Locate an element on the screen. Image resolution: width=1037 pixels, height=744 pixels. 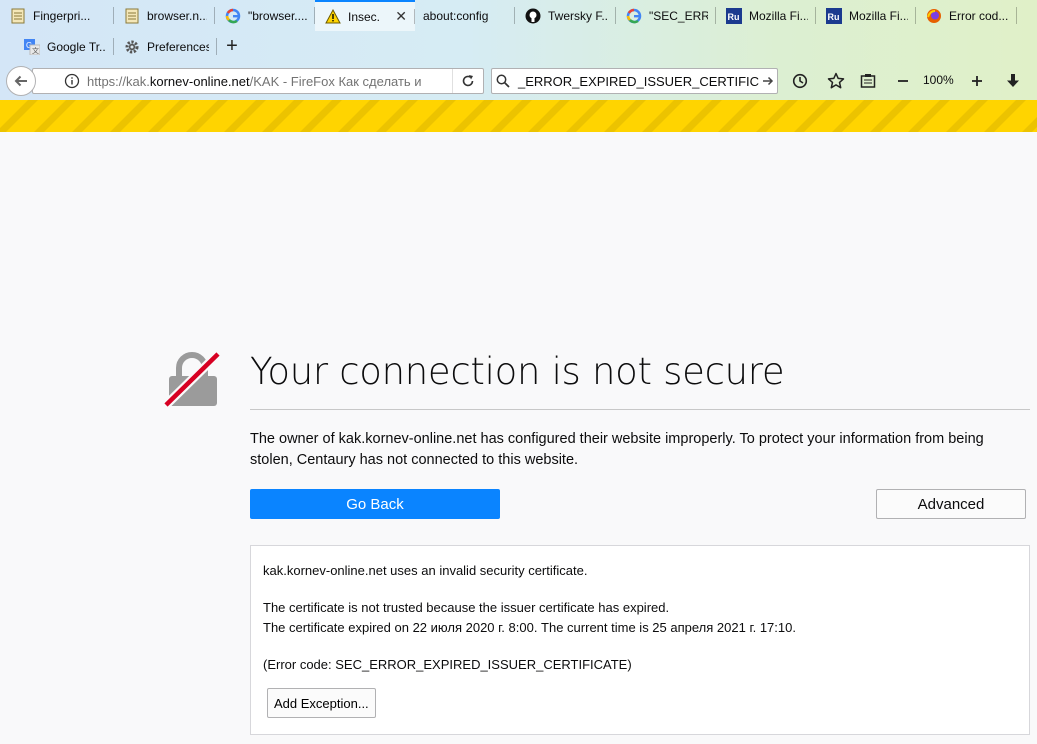
downloads-icon is located at coordinates (1013, 81).